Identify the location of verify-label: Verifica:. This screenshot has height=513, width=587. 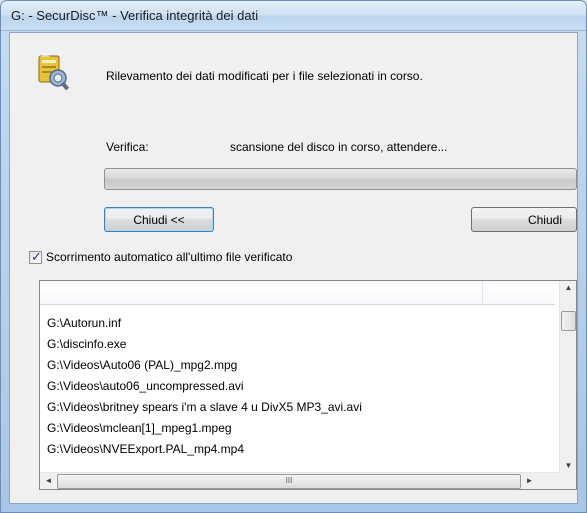
(127, 147).